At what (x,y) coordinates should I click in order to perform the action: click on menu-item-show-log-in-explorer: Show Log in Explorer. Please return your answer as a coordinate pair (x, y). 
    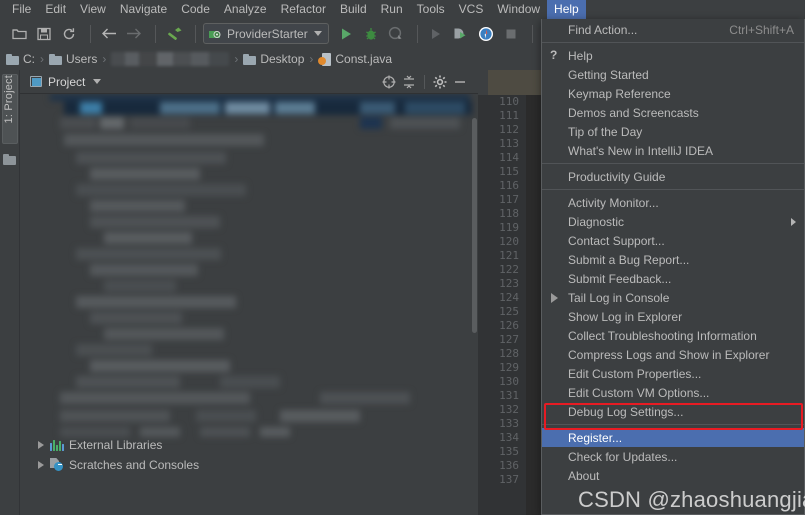
    Looking at the image, I should click on (673, 316).